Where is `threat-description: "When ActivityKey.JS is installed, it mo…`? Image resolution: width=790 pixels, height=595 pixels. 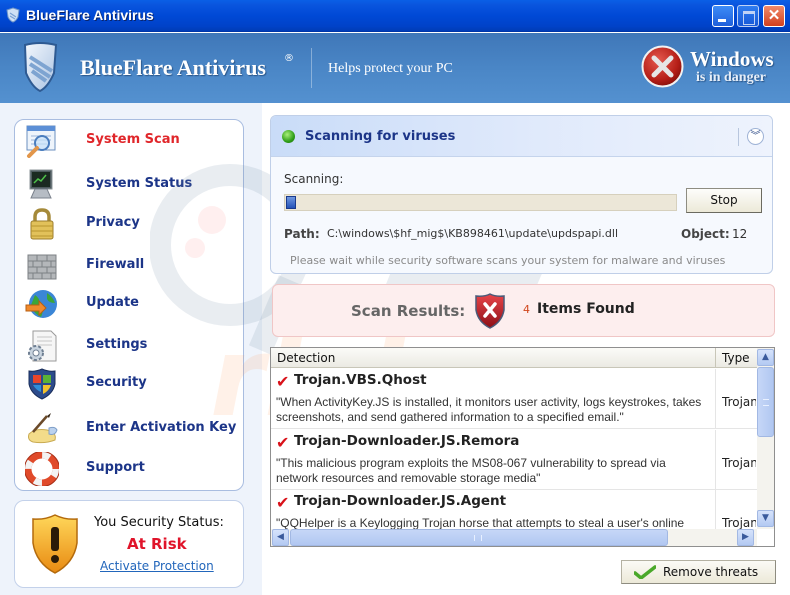 threat-description: "When ActivityKey.JS is installed, it mo… is located at coordinates (489, 409).